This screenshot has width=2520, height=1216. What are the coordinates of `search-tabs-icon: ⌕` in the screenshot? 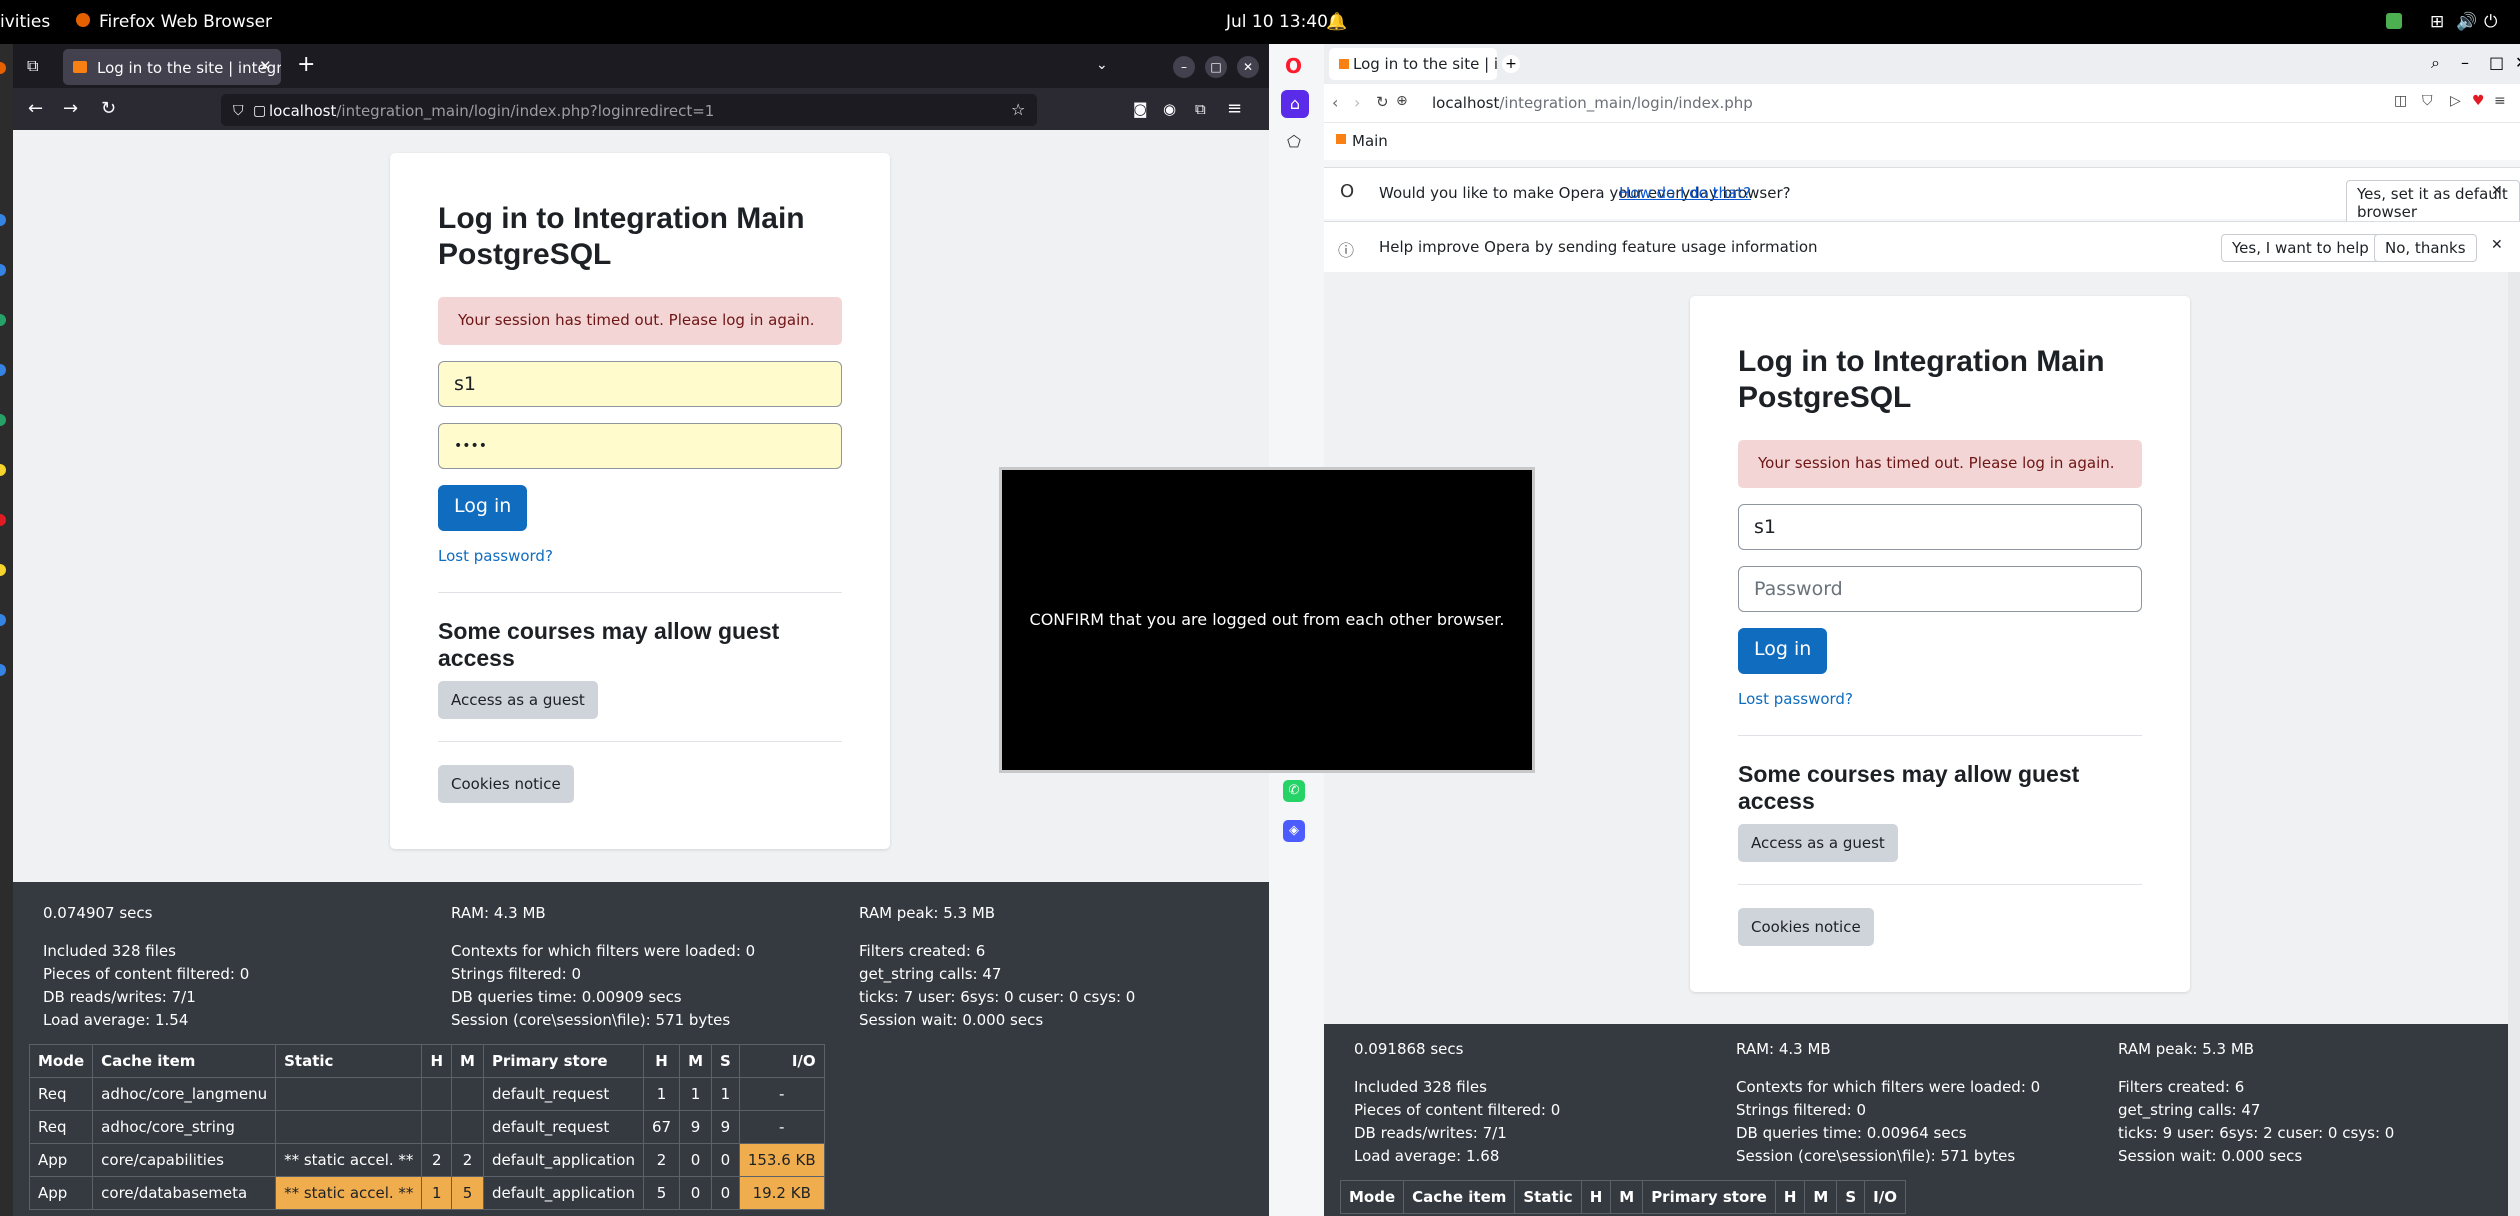 It's located at (2435, 63).